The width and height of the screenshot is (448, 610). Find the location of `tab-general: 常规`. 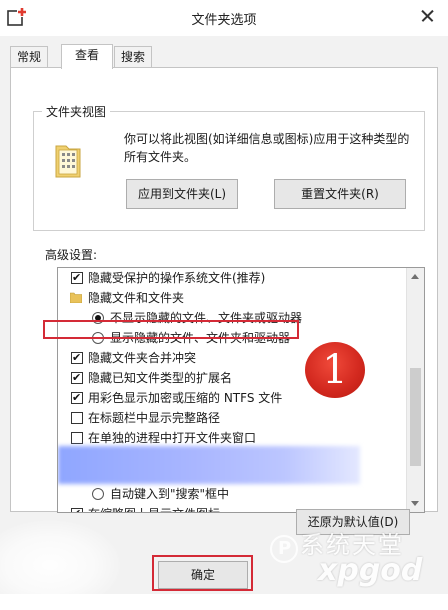

tab-general: 常规 is located at coordinates (29, 57).